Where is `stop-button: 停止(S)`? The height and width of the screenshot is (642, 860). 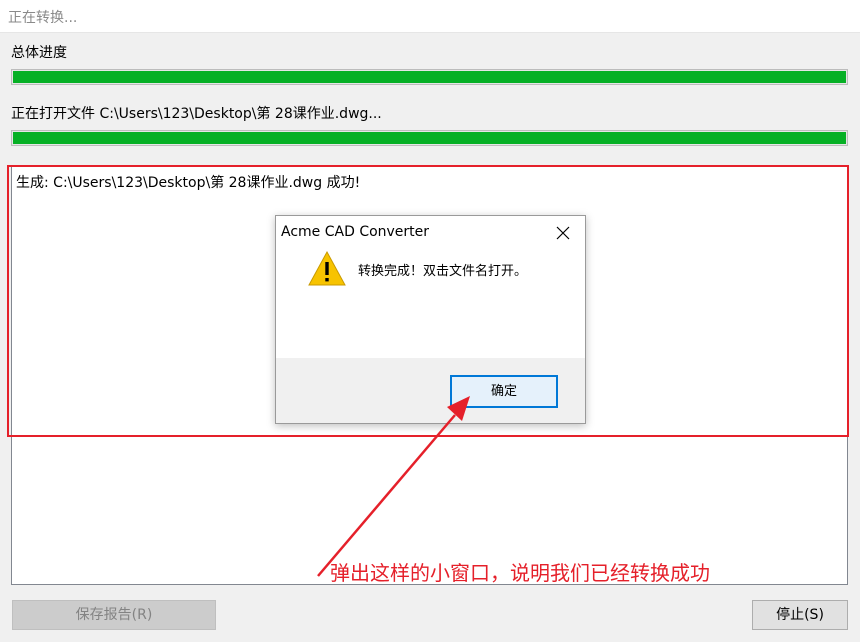 stop-button: 停止(S) is located at coordinates (800, 615).